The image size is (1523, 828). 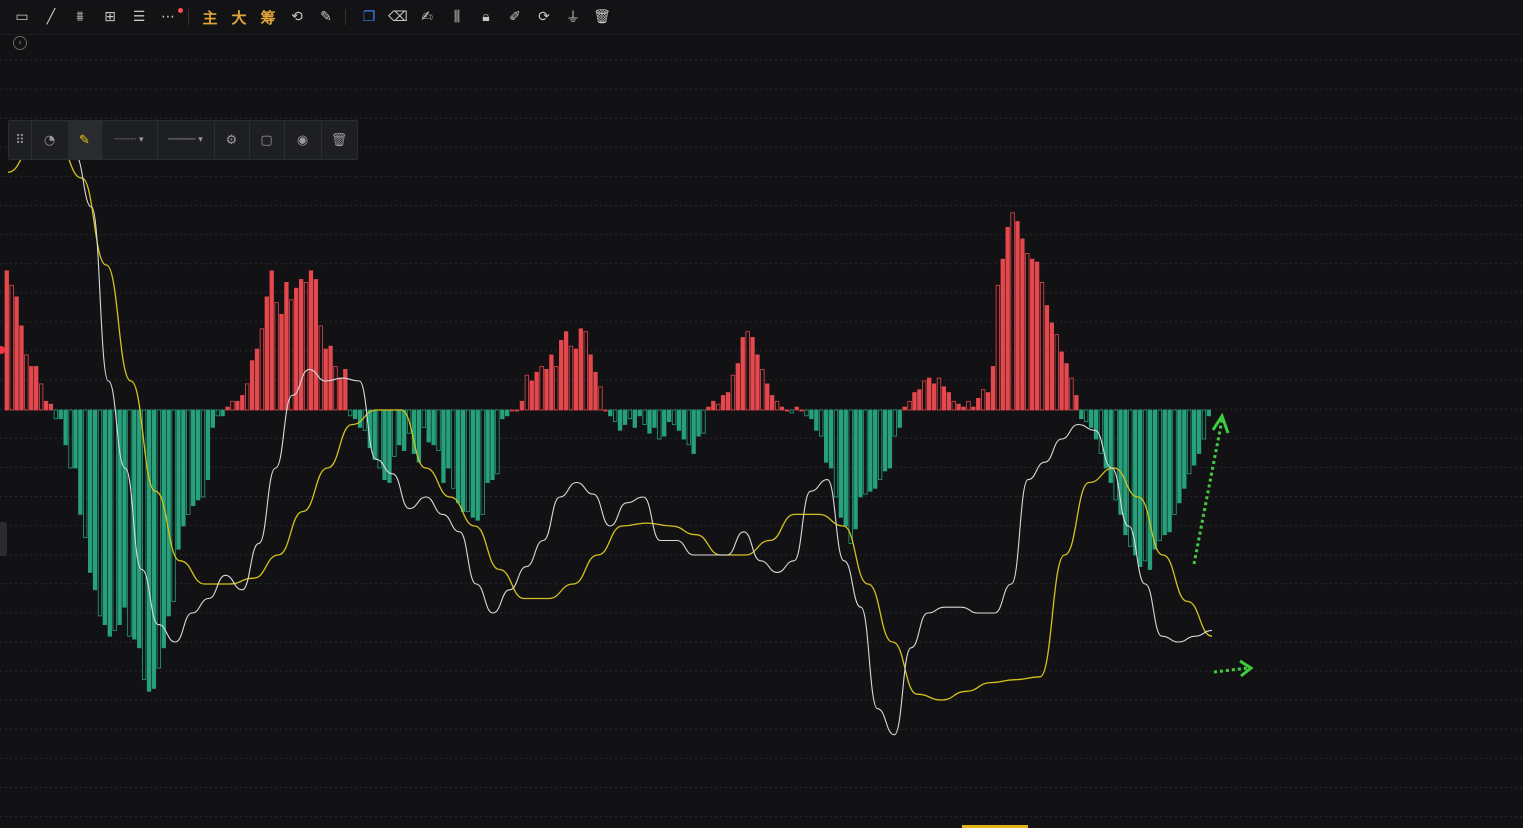 I want to click on rectangle-icon: ▭, so click(x=22, y=17).